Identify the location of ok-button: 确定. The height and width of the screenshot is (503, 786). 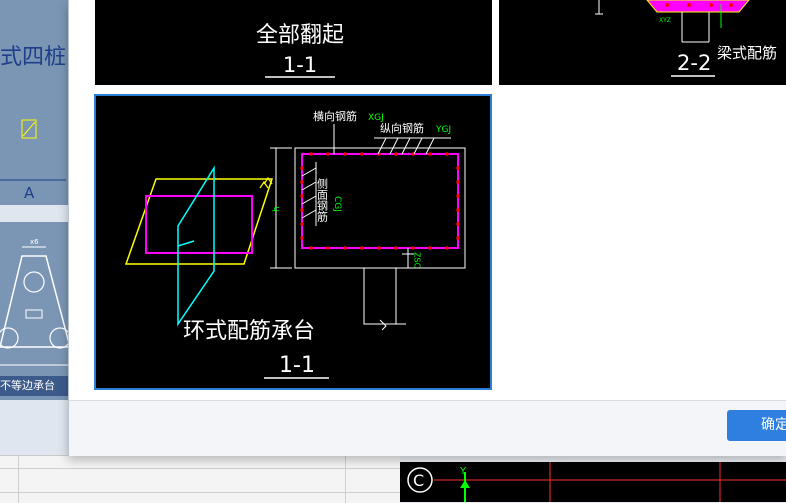
(756, 425).